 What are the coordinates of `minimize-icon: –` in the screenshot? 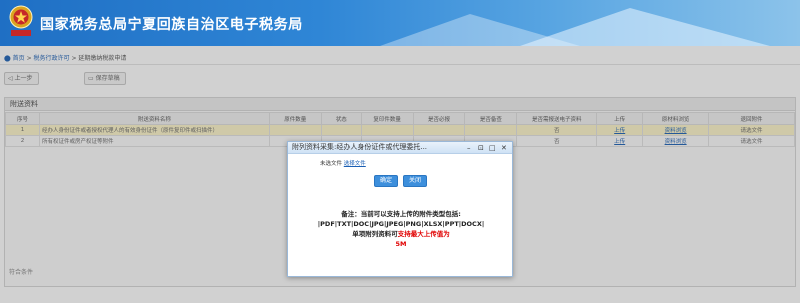 It's located at (469, 148).